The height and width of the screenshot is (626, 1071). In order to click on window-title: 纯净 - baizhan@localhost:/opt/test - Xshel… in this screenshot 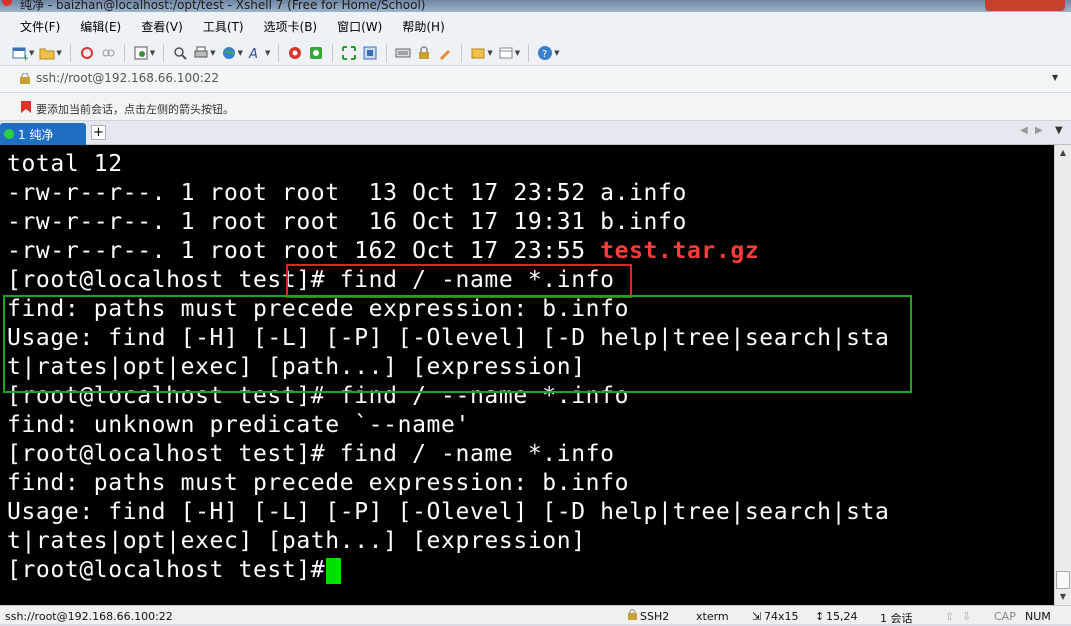, I will do `click(223, 6)`.